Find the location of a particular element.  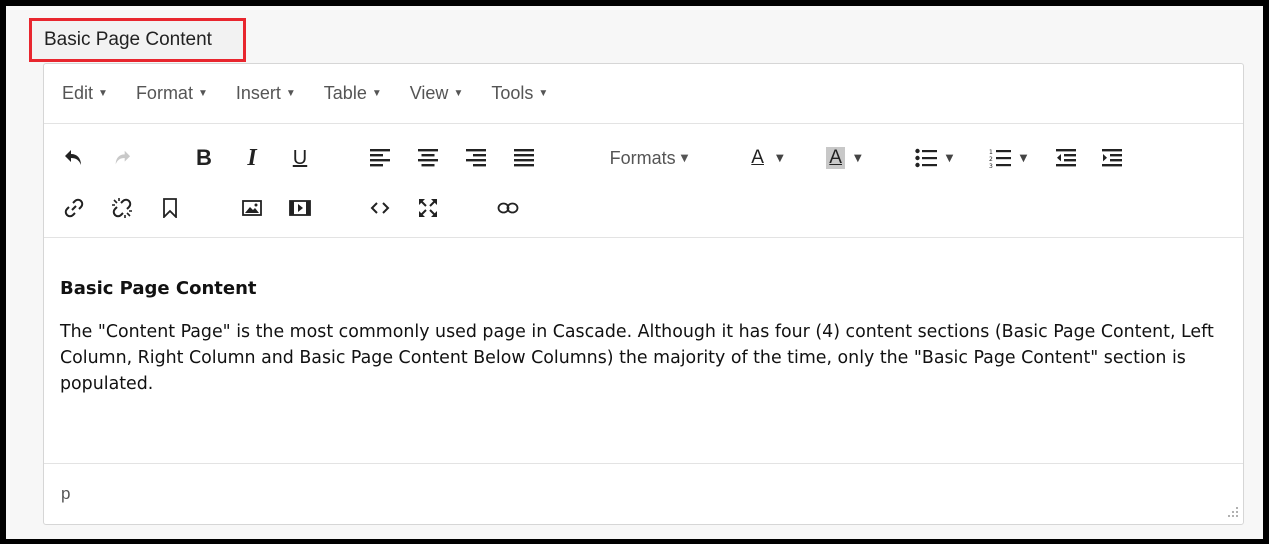

field-label: Basic Page Content is located at coordinates (137, 40).